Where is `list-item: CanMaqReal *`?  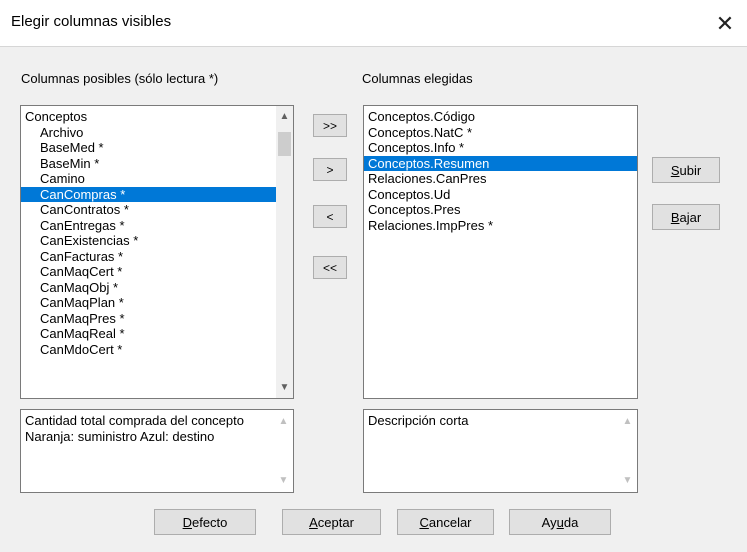
list-item: CanMaqReal * is located at coordinates (157, 334).